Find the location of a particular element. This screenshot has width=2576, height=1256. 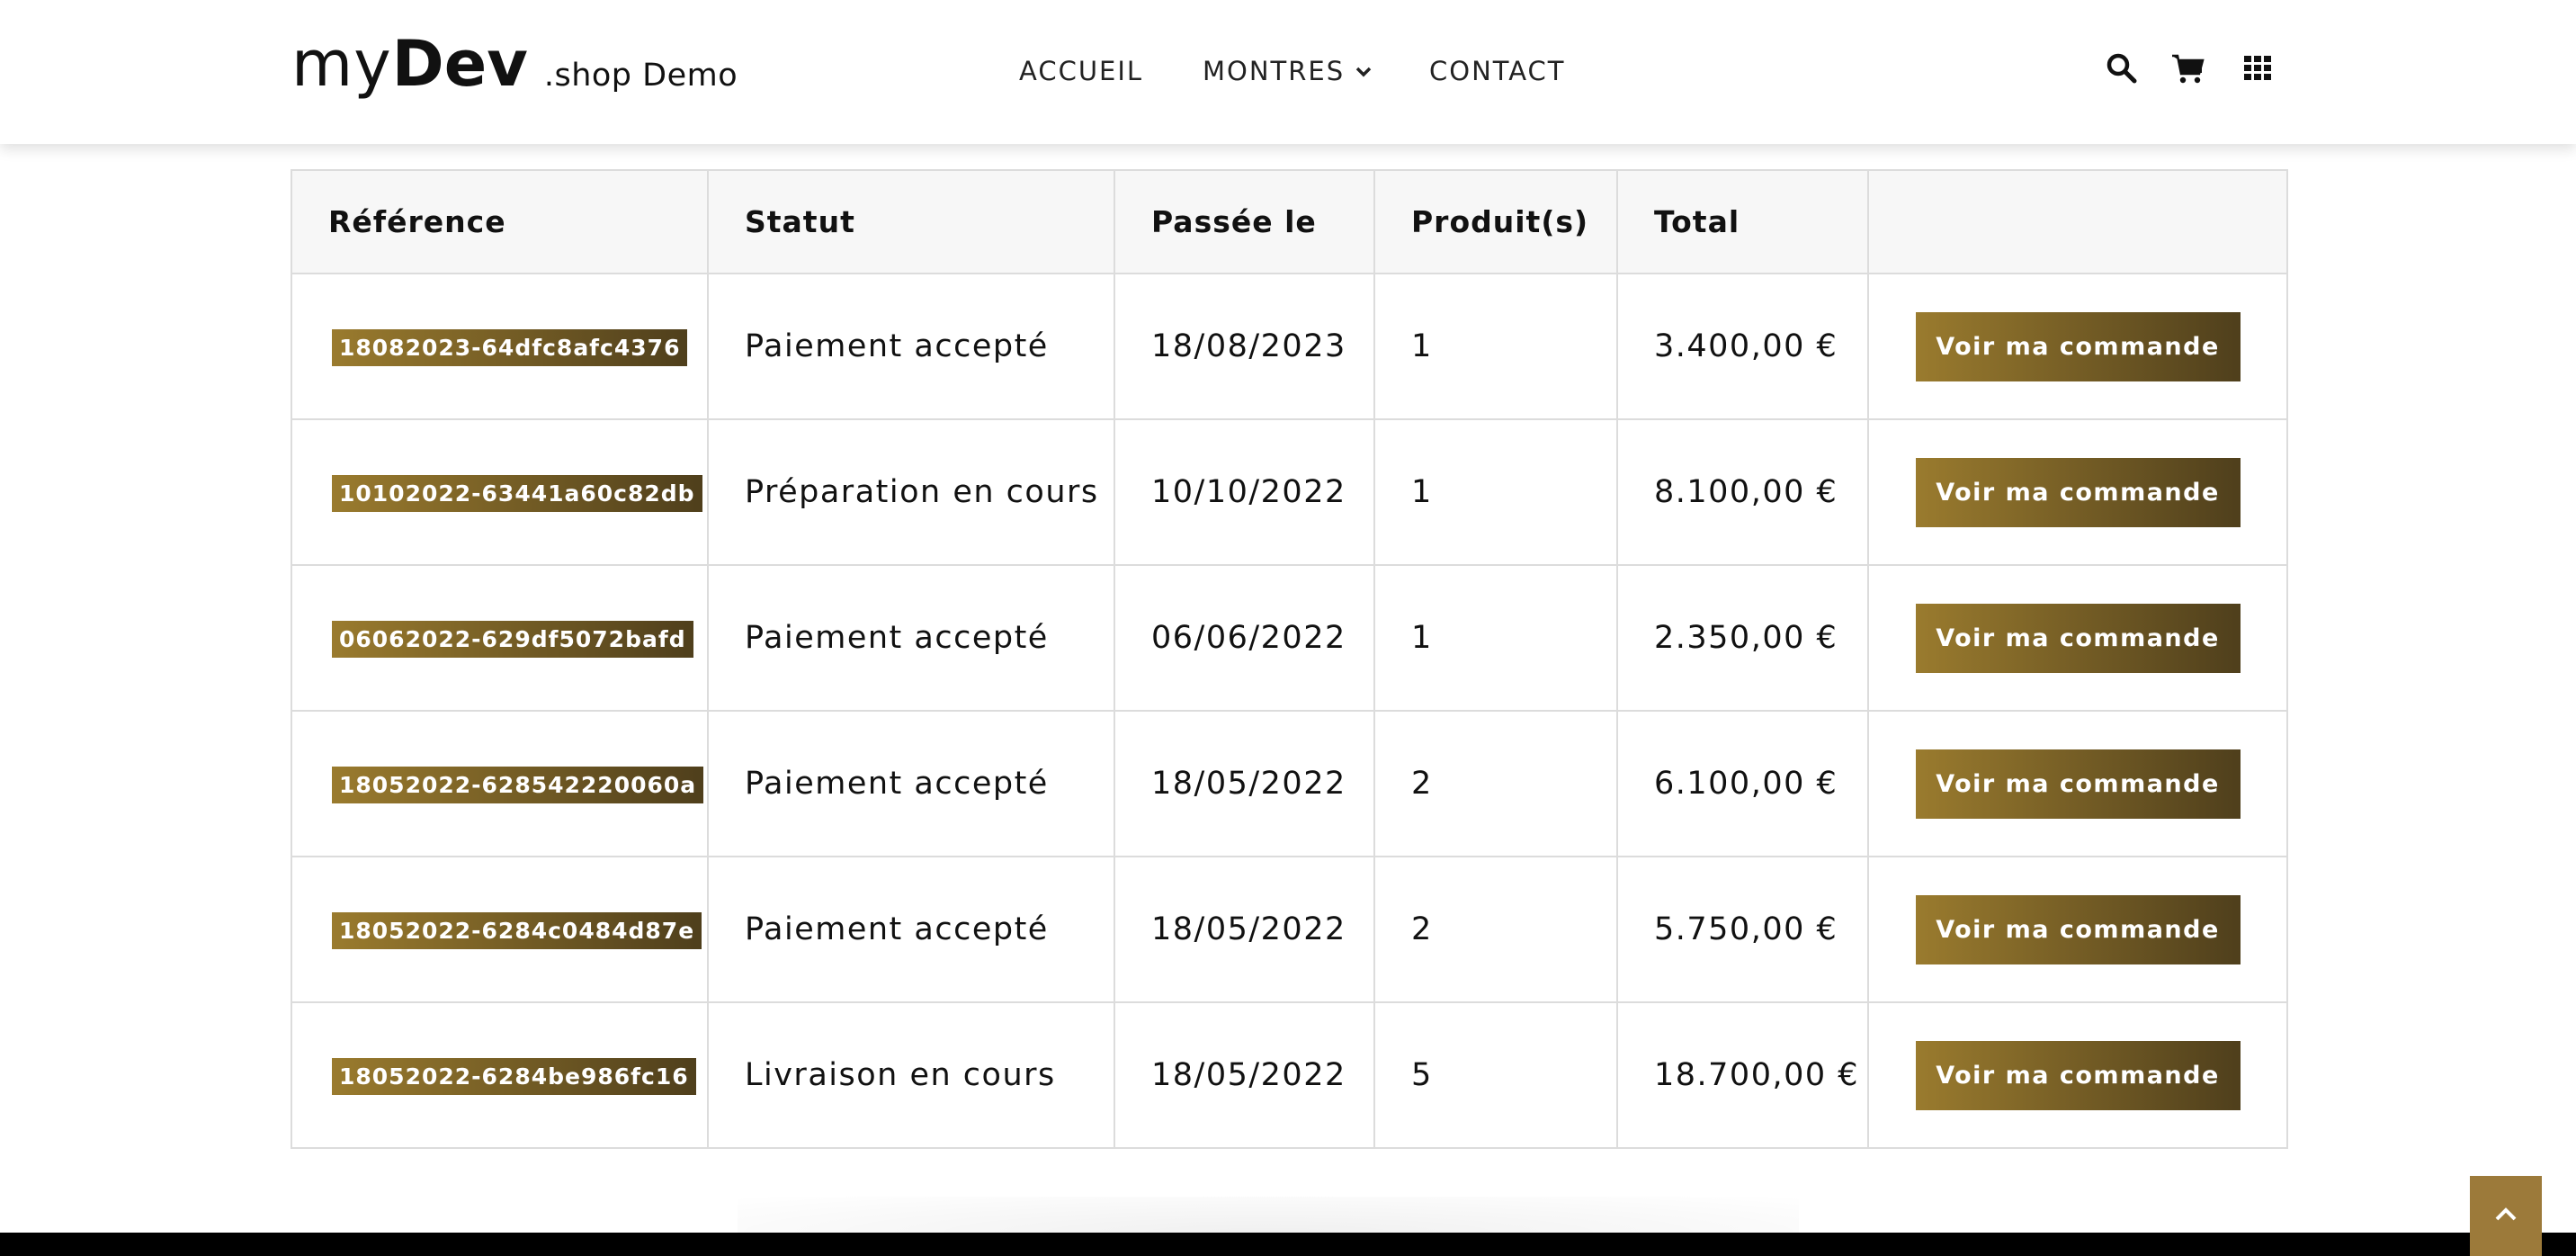

logo-dev: Dev is located at coordinates (459, 64).